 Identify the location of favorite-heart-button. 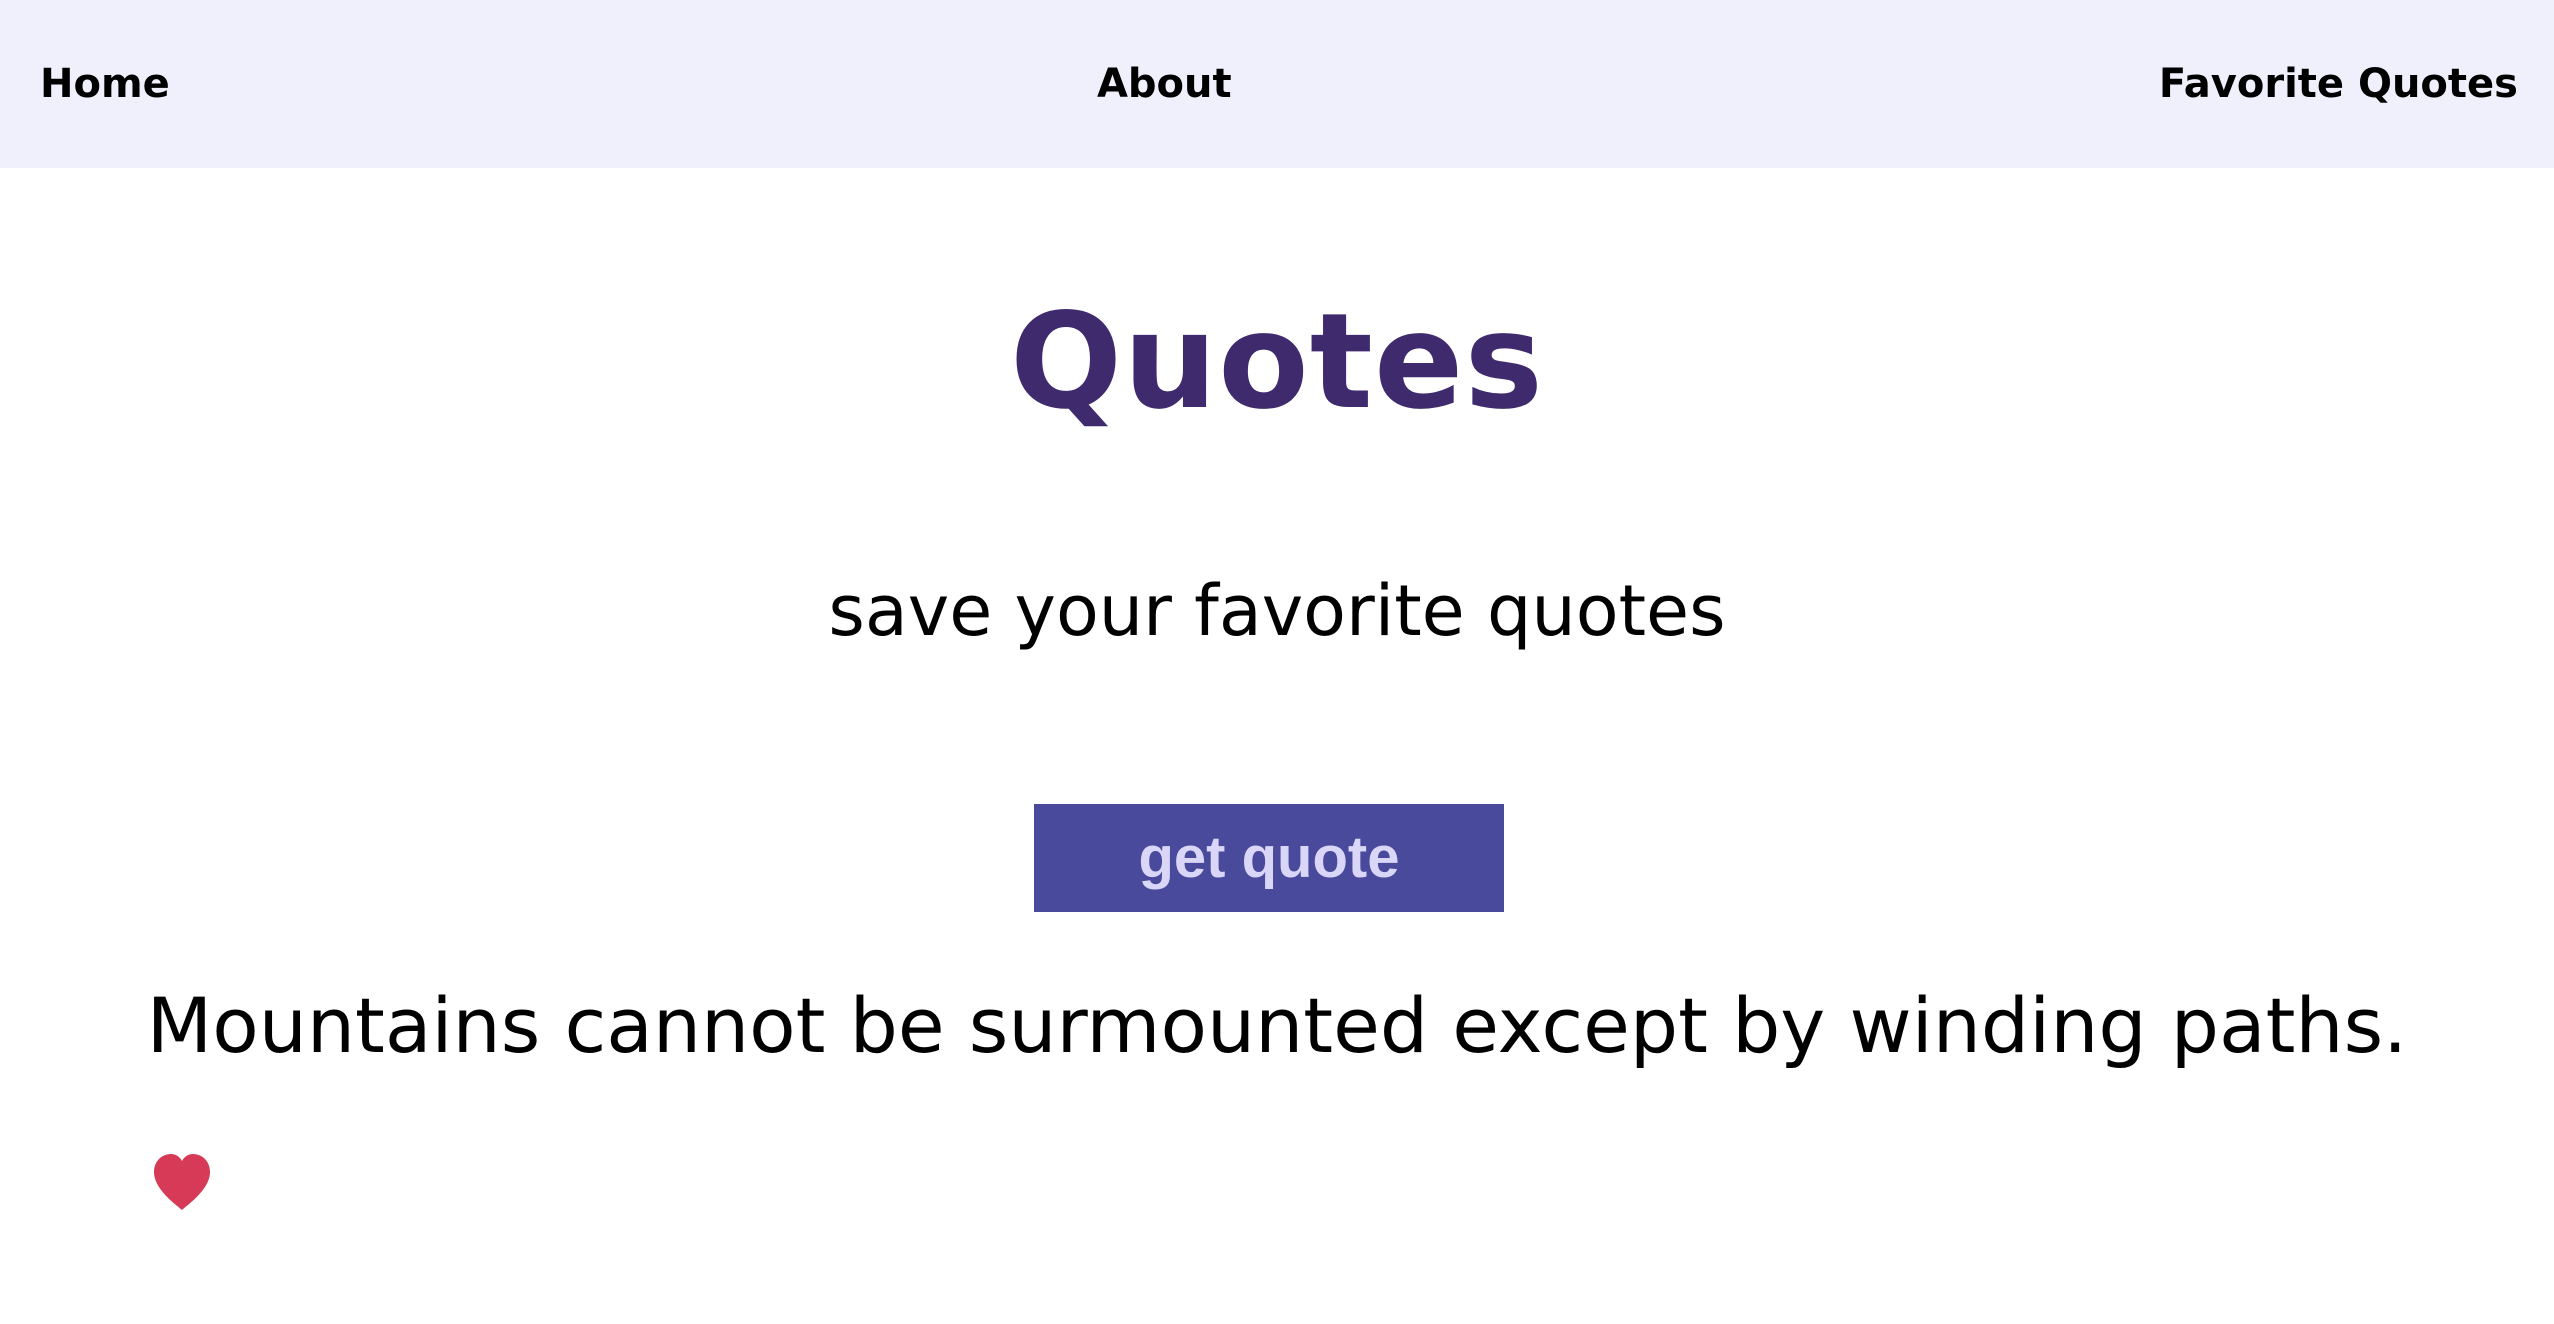
(182, 1182).